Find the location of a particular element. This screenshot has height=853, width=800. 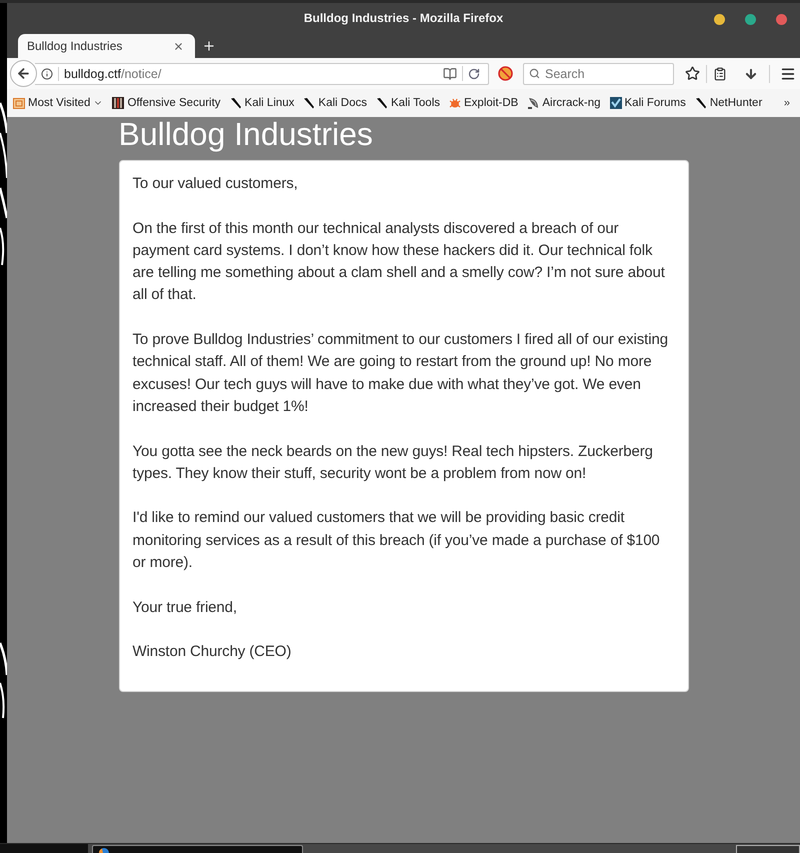

paragraph: I'd like to remind our valued customers that we will be providing basic credit monitoring services as a result of this breach (if you’ve made a purchase of $100 or more). is located at coordinates (396, 541).